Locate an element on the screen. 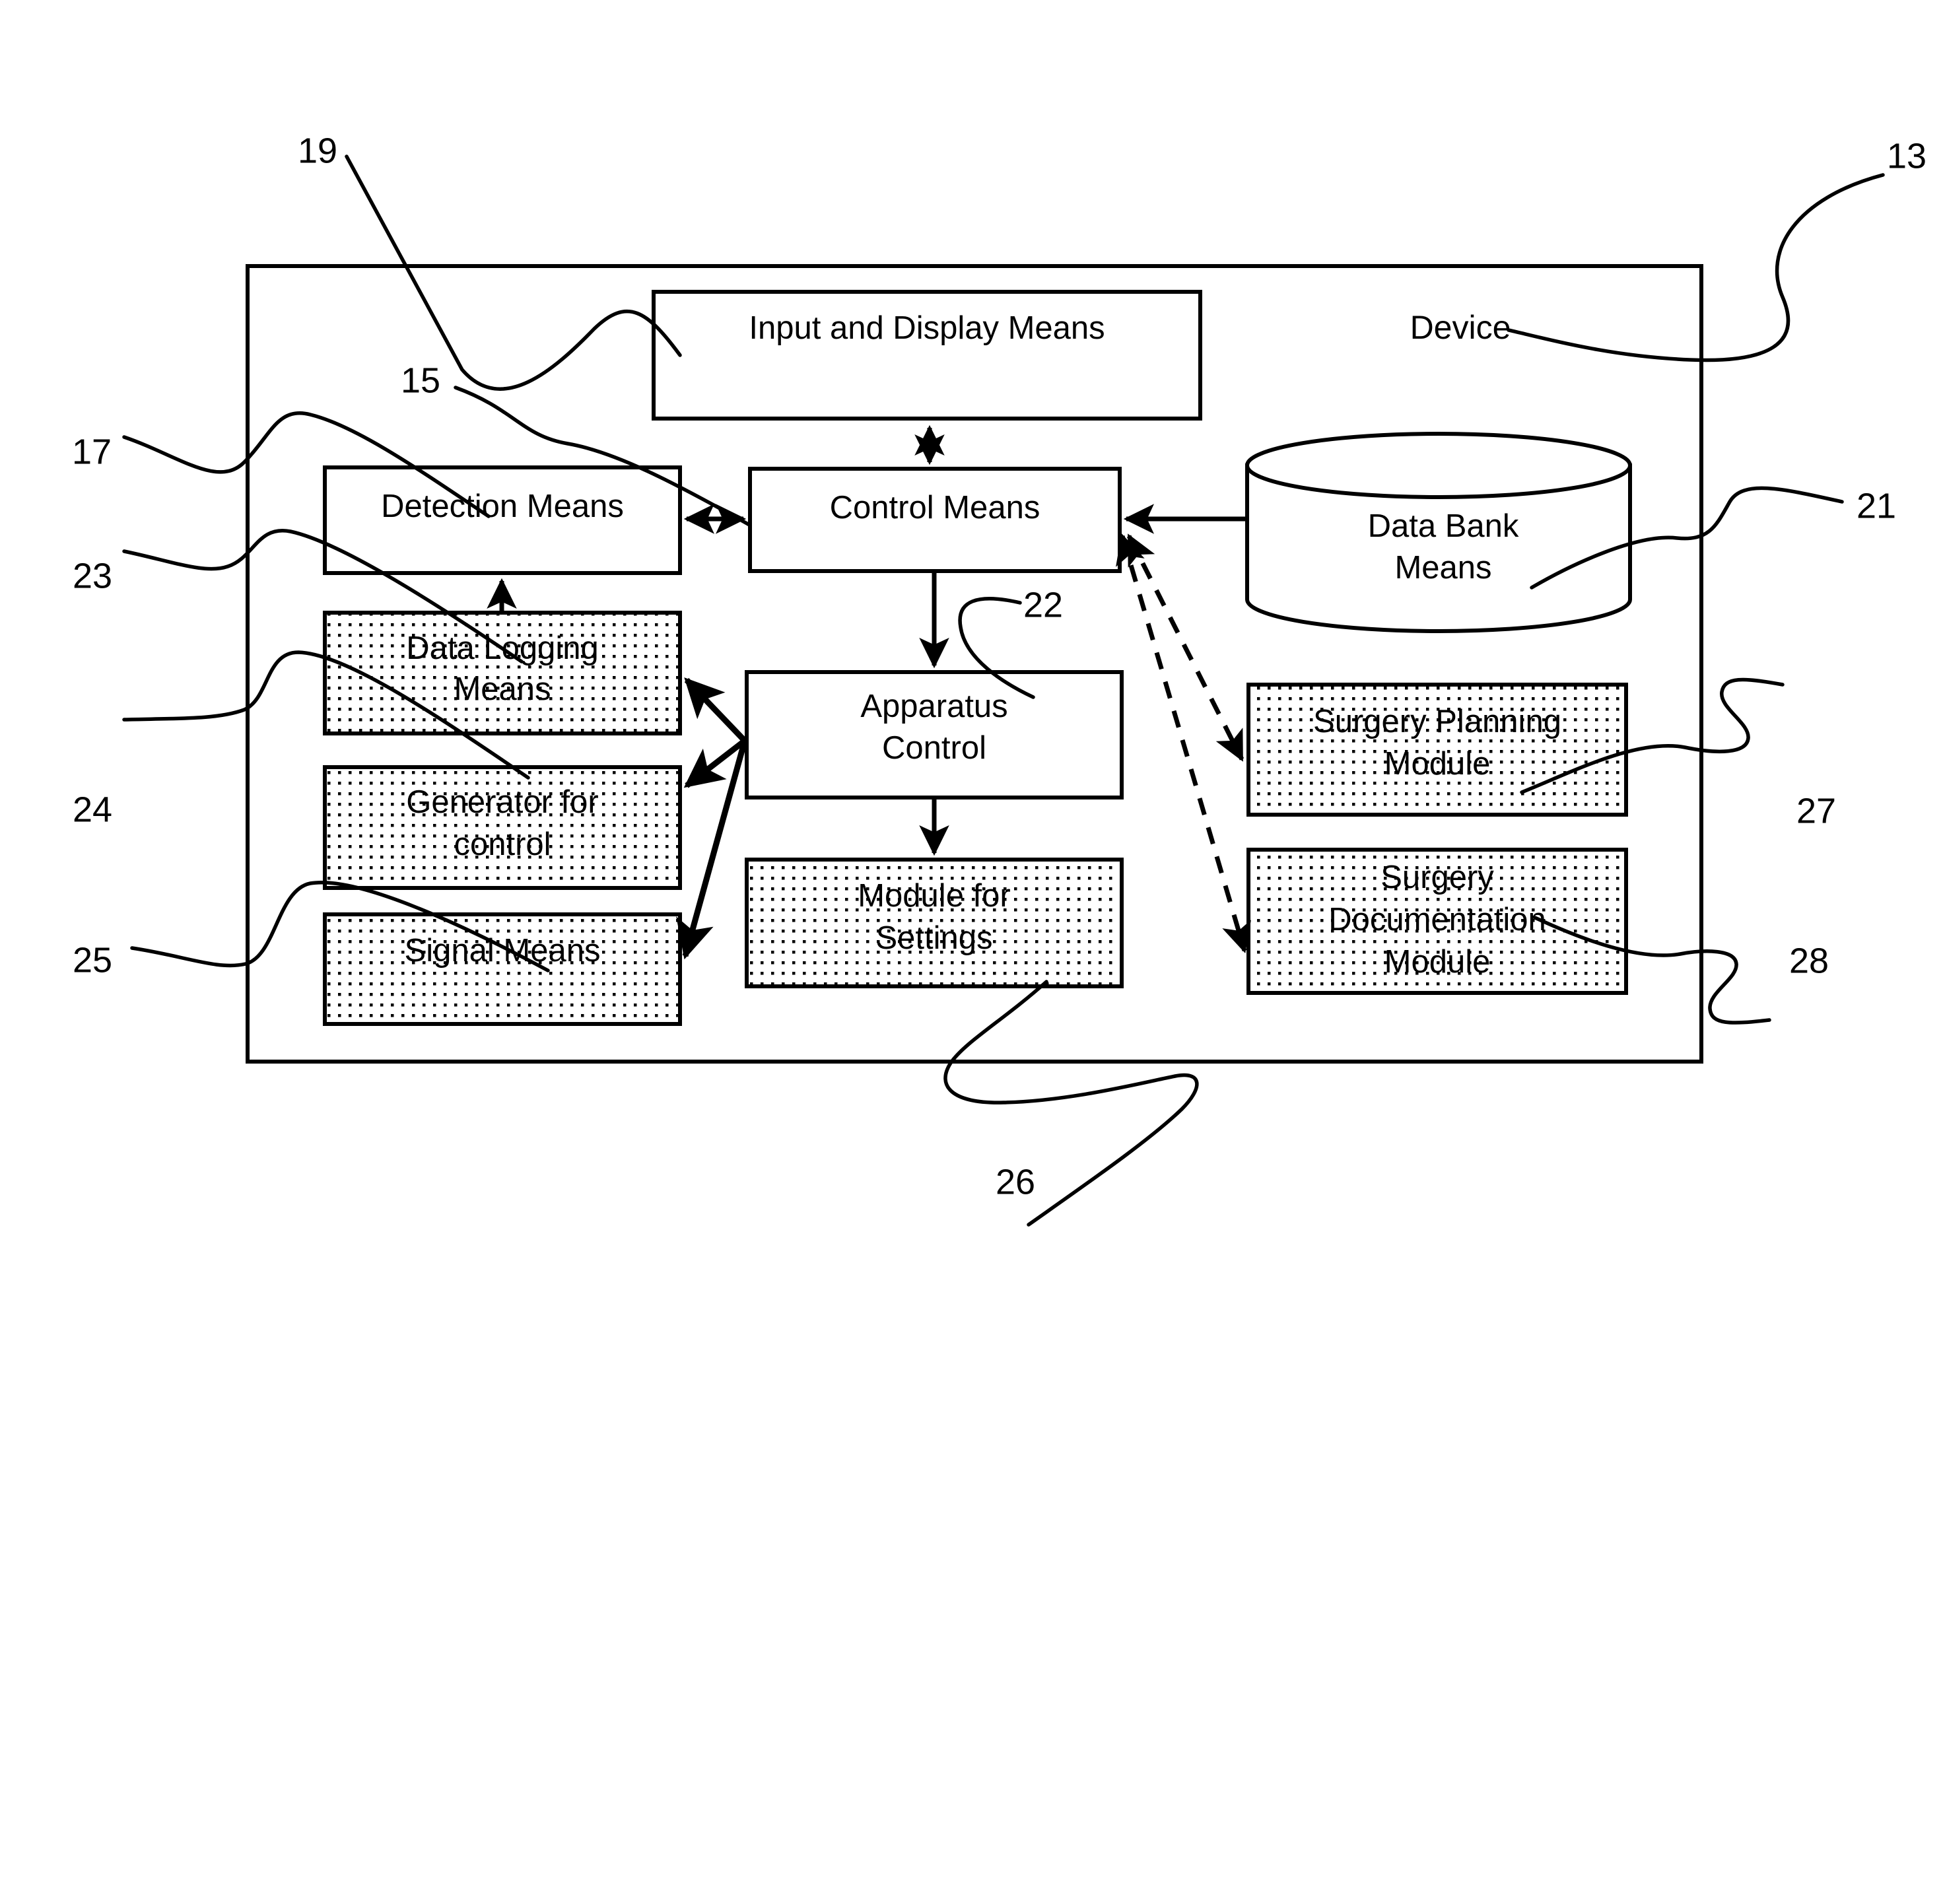  reference-numeral-21: 21 is located at coordinates (1876, 506).